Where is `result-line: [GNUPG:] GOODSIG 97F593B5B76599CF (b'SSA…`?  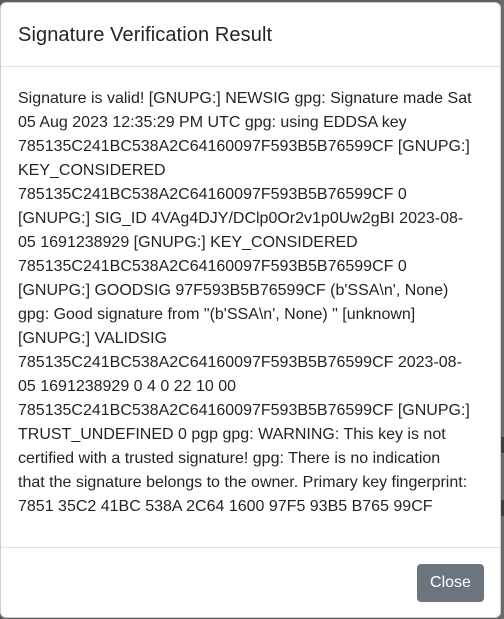
result-line: [GNUPG:] GOODSIG 97F593B5B76599CF (b'SSA… is located at coordinates (233, 290).